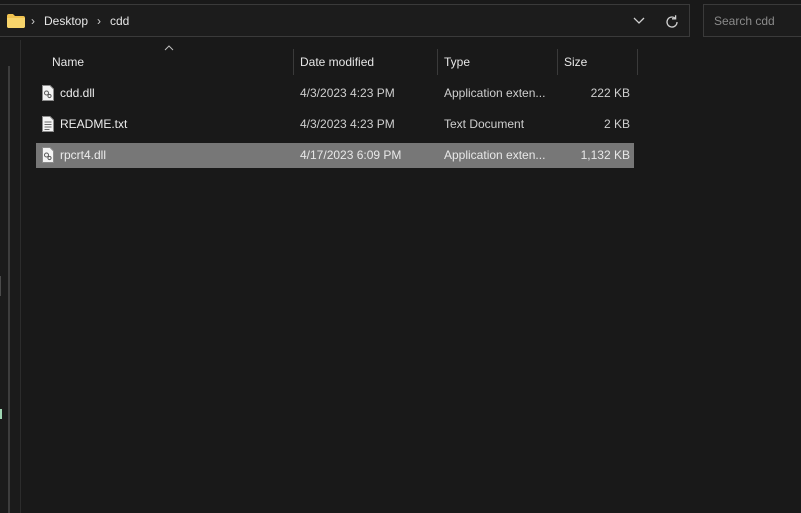 The image size is (801, 513). What do you see at coordinates (16, 21) in the screenshot?
I see `folder-icon` at bounding box center [16, 21].